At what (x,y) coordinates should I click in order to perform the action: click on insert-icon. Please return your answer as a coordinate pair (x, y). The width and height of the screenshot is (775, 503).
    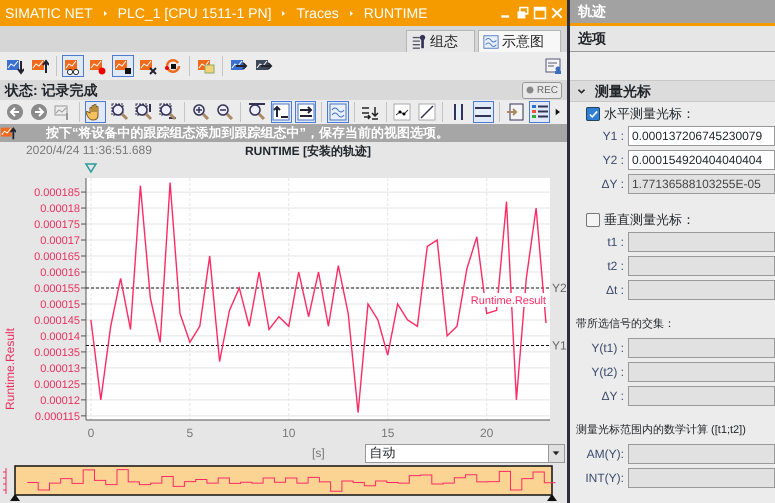
    Looking at the image, I should click on (515, 112).